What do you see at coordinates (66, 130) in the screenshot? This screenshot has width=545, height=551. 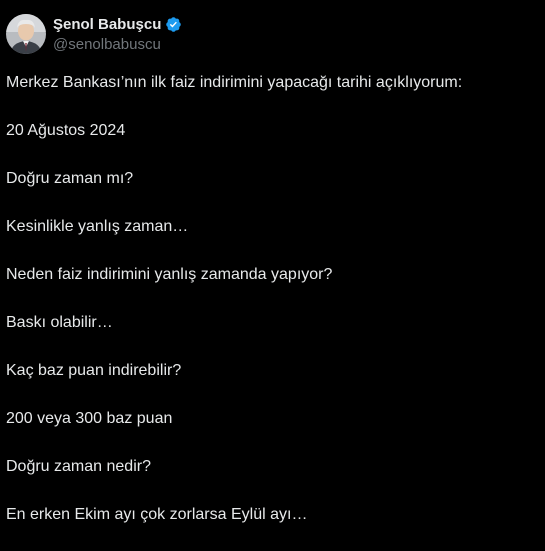 I see `tweet-line: 20 Ağustos 2024` at bounding box center [66, 130].